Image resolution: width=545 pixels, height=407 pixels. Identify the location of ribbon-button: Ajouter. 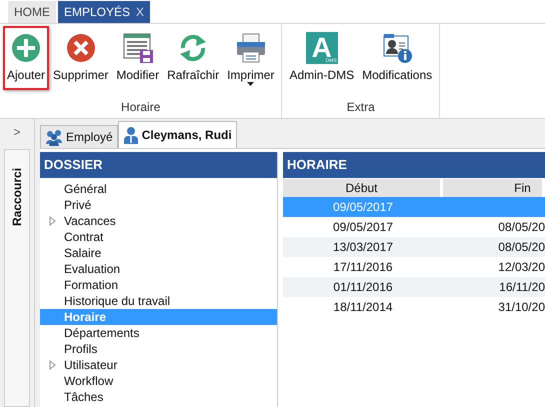
(26, 58).